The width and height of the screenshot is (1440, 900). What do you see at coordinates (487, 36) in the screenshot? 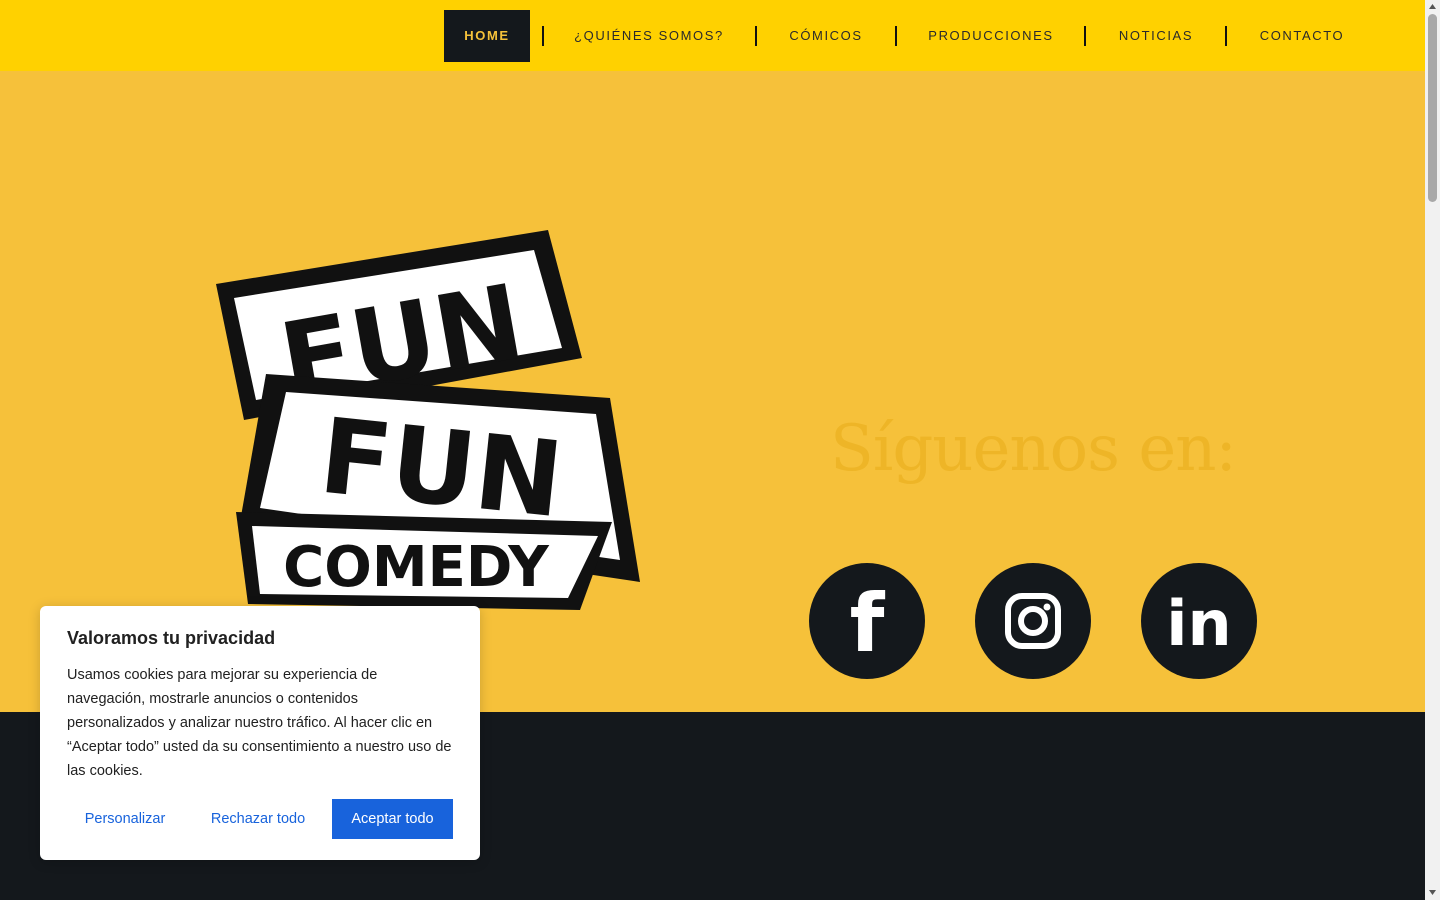
I see `nav-home: HOME` at bounding box center [487, 36].